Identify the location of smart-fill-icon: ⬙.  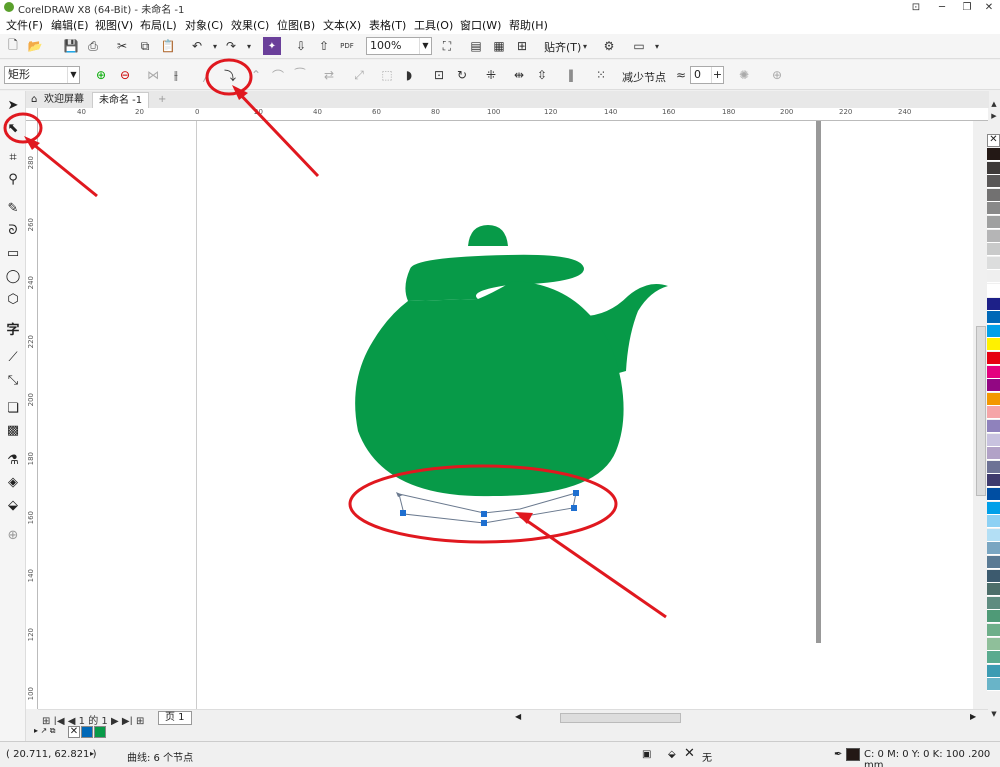
(13, 505).